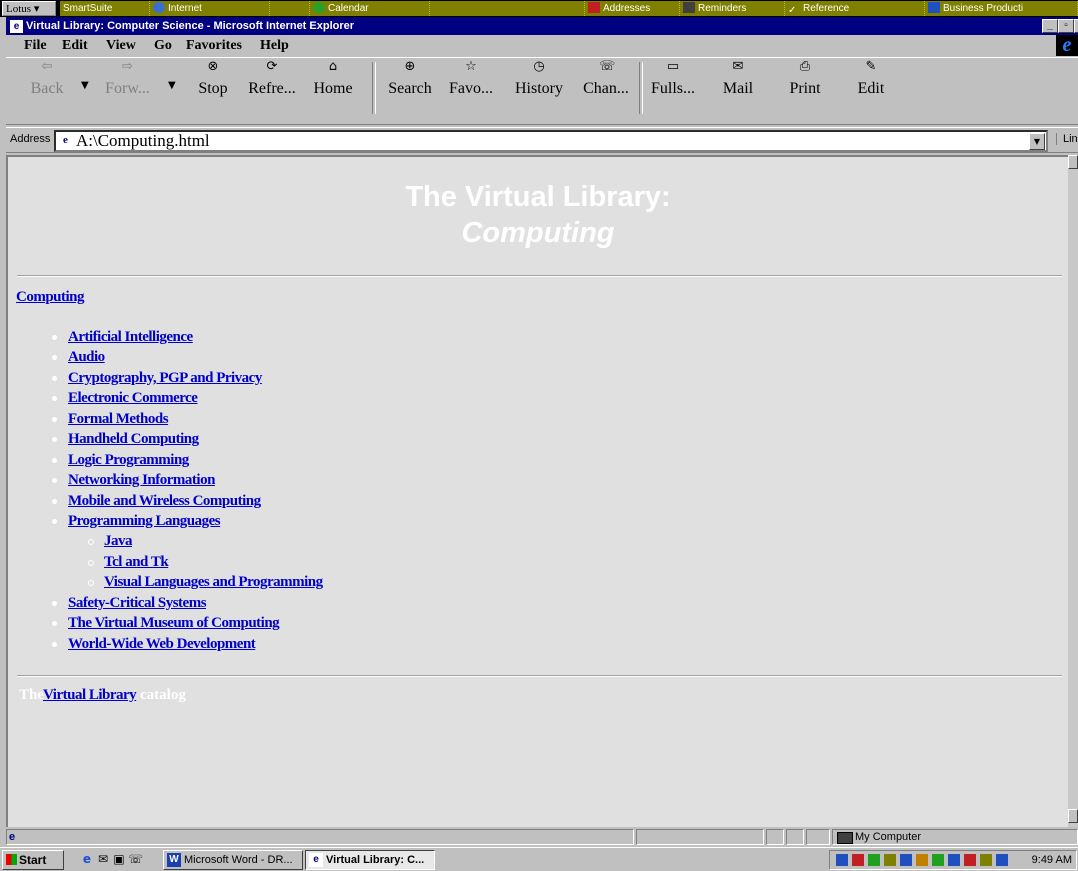 The height and width of the screenshot is (871, 1078). What do you see at coordinates (50, 297) in the screenshot?
I see `section-link-computing: Computing` at bounding box center [50, 297].